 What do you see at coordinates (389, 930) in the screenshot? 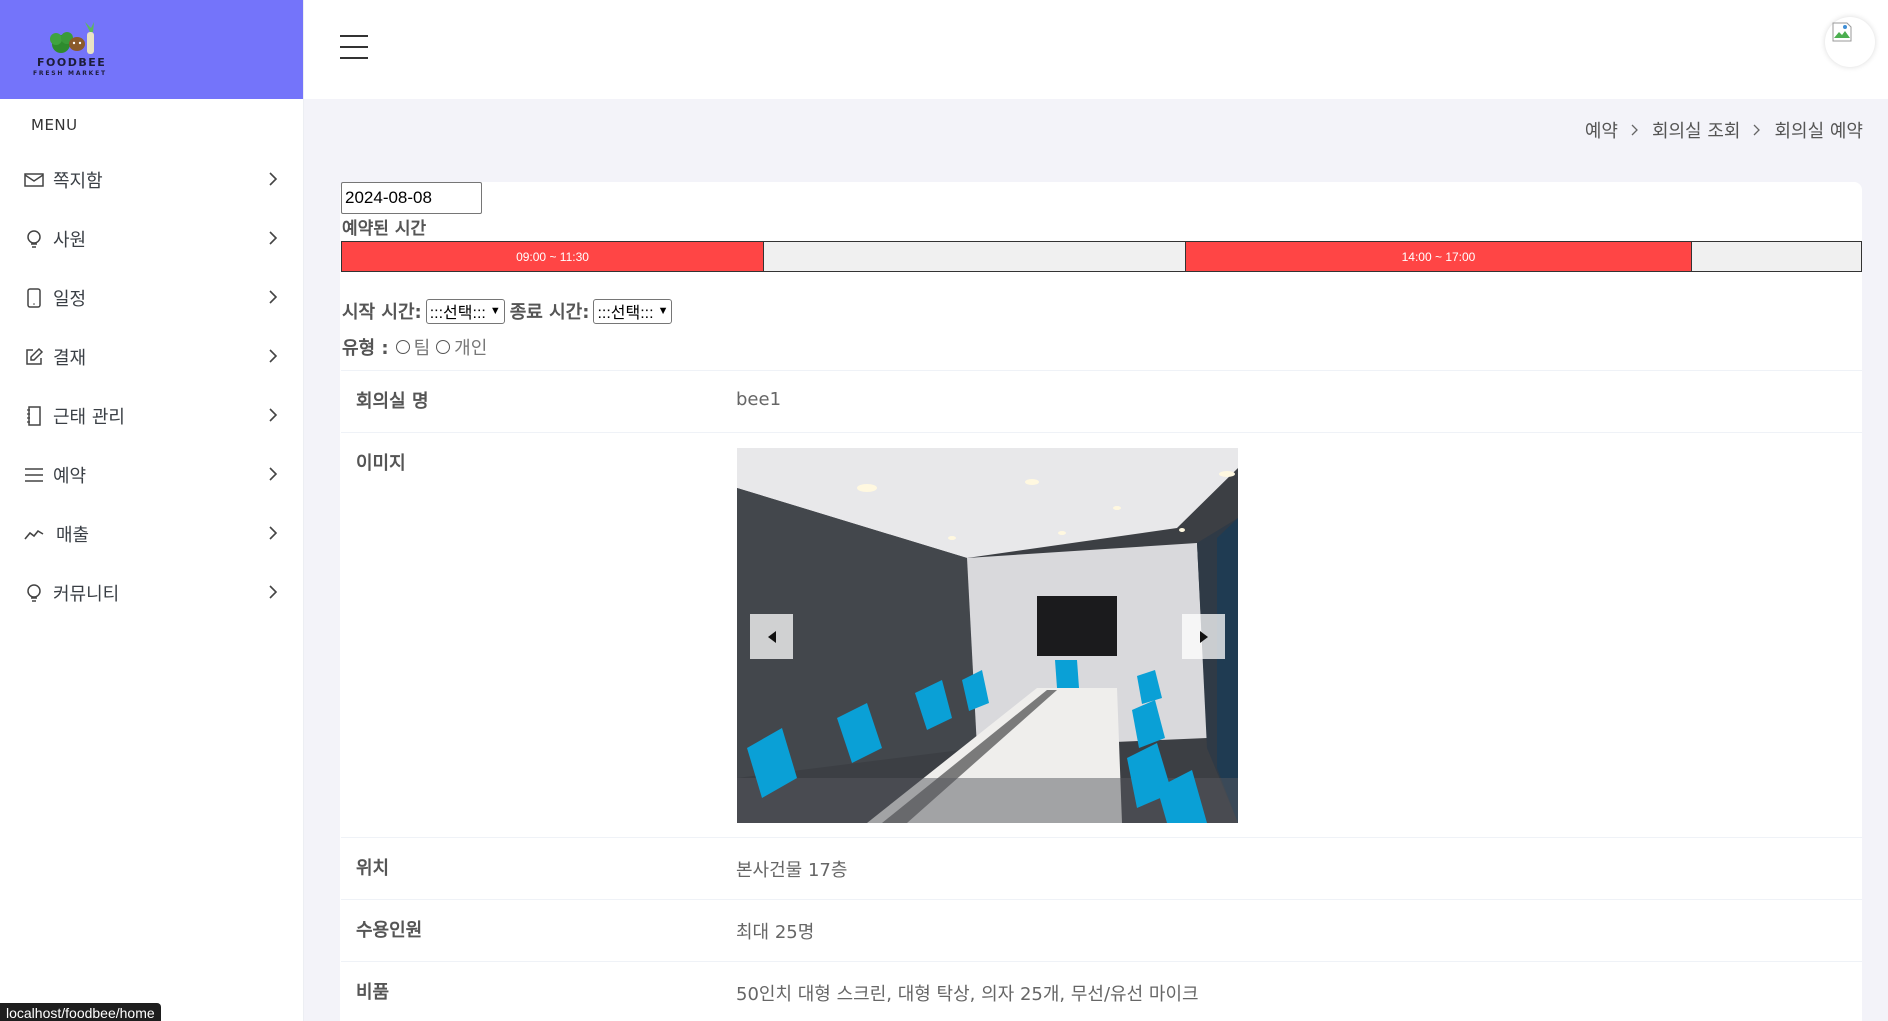
I see `capacity-label: 수용인원` at bounding box center [389, 930].